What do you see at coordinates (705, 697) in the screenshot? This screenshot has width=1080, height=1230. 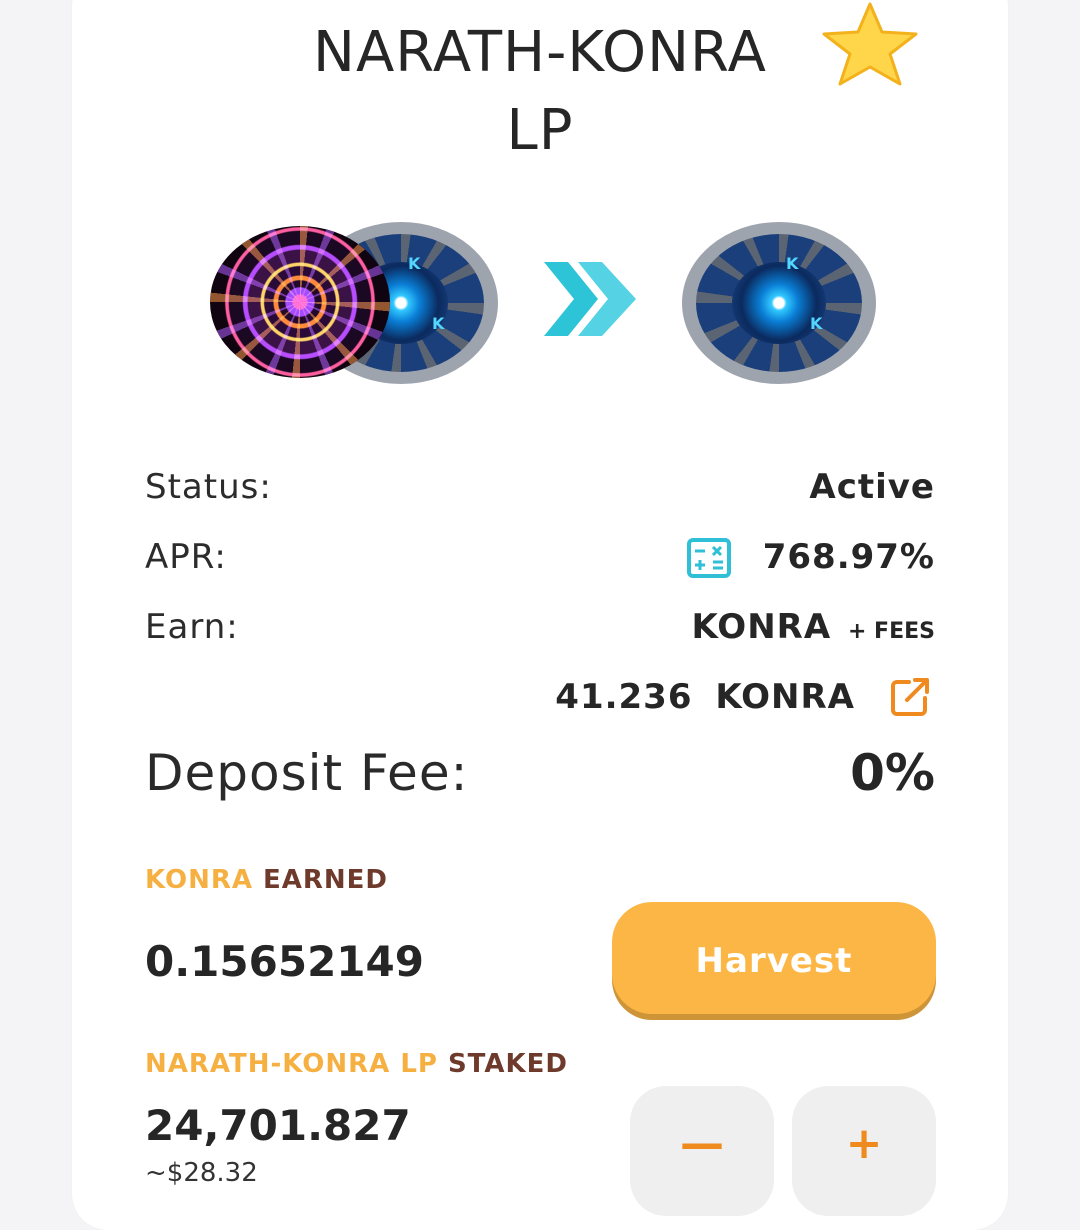 I see `reward-value: 41.236 KONRA` at bounding box center [705, 697].